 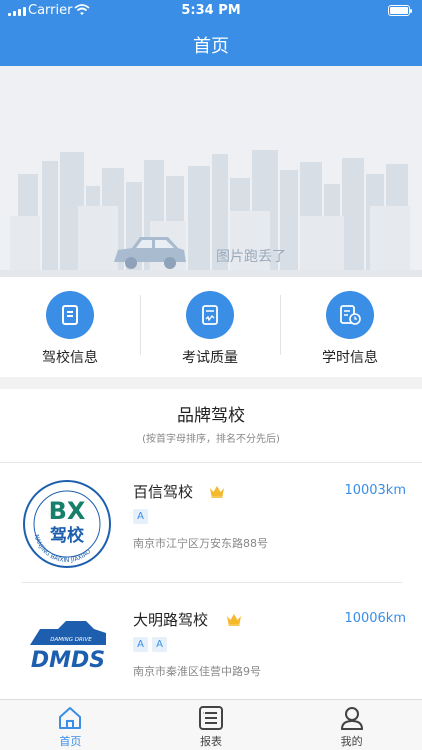 What do you see at coordinates (67, 511) in the screenshot?
I see `svg-text: BX` at bounding box center [67, 511].